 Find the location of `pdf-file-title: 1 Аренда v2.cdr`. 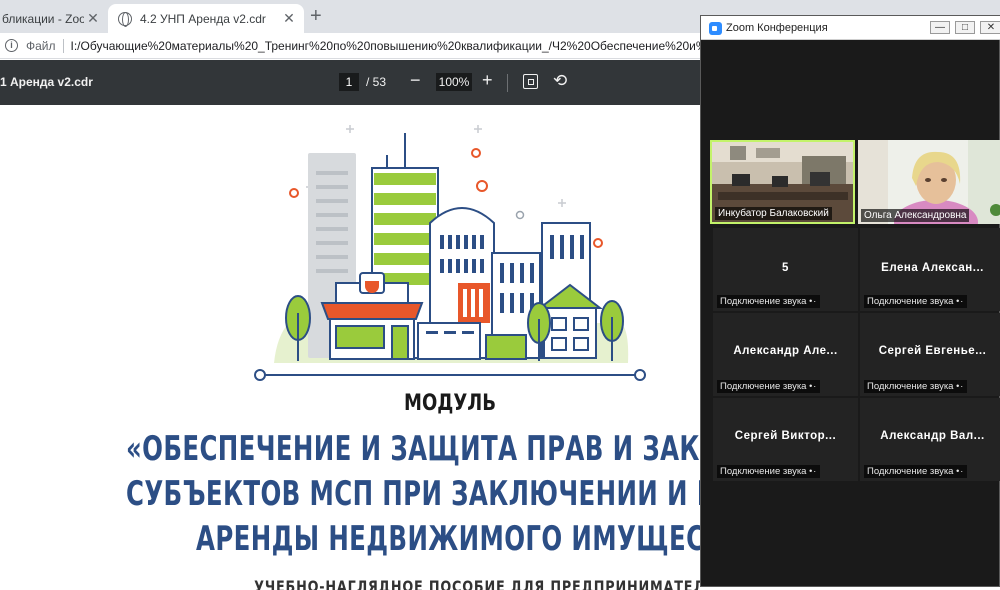

pdf-file-title: 1 Аренда v2.cdr is located at coordinates (46, 82).